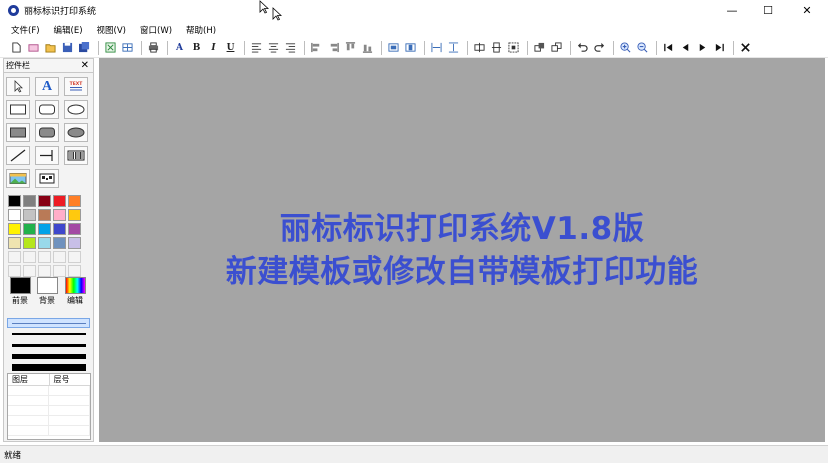 The image size is (828, 463). Describe the element at coordinates (719, 47) in the screenshot. I see `last-page-icon` at that location.